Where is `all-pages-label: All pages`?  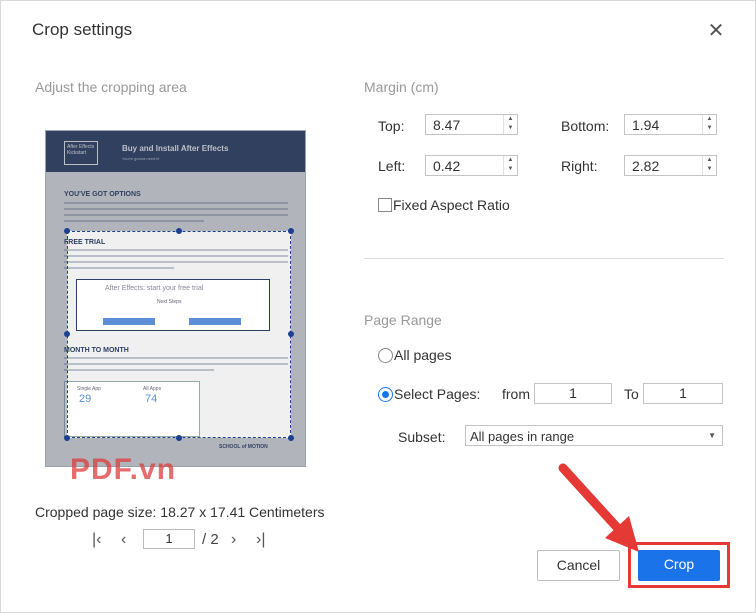 all-pages-label: All pages is located at coordinates (423, 355).